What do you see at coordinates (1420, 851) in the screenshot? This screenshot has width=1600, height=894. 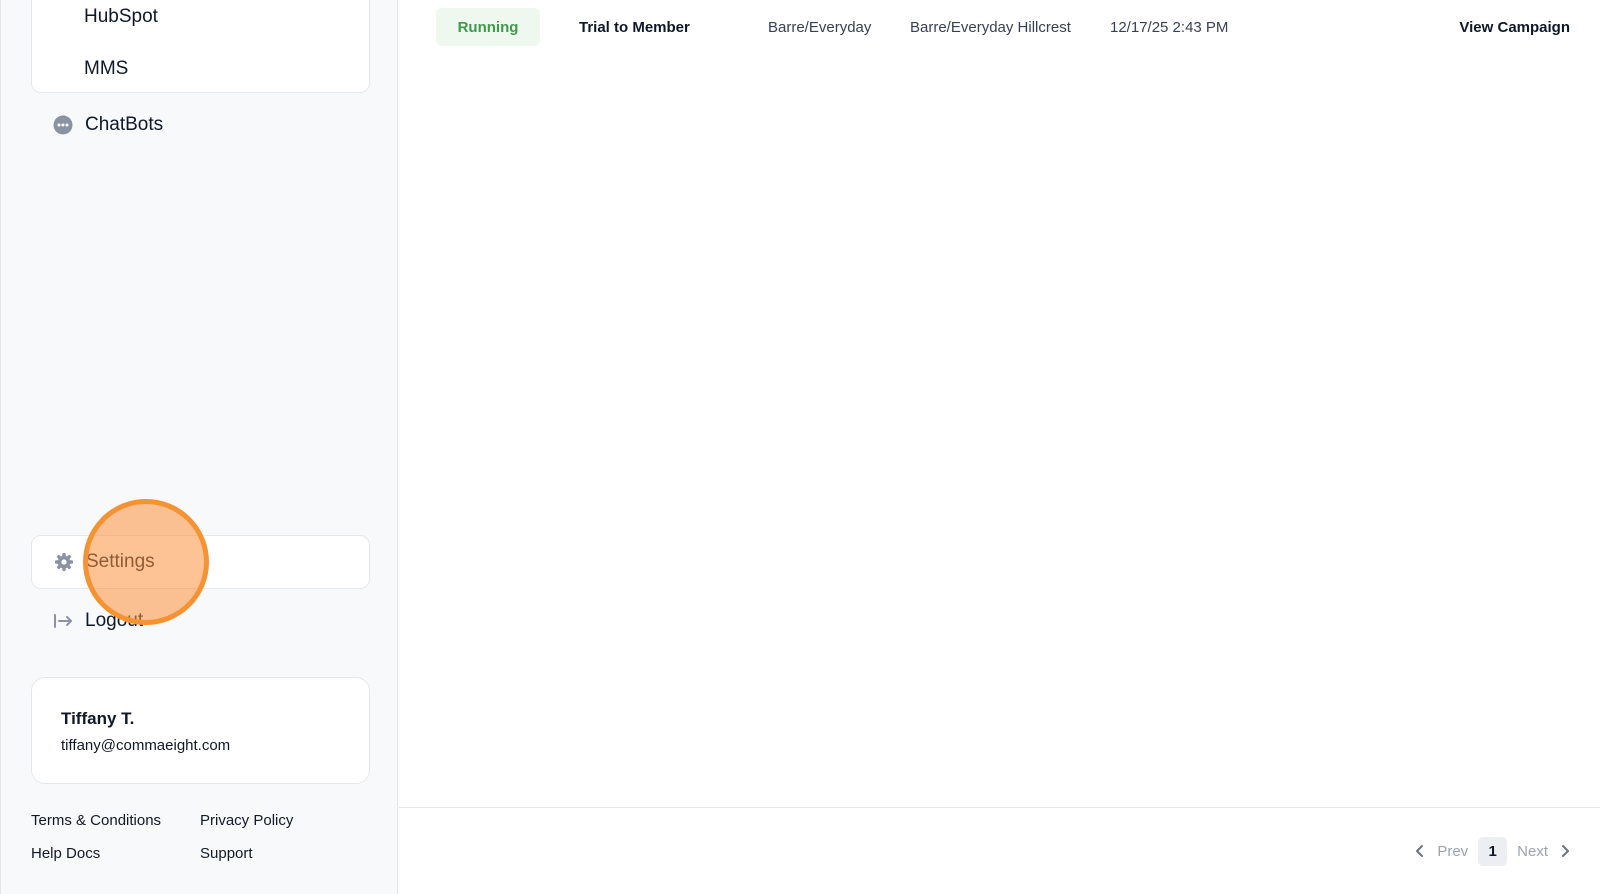 I see `chevron-left-icon` at bounding box center [1420, 851].